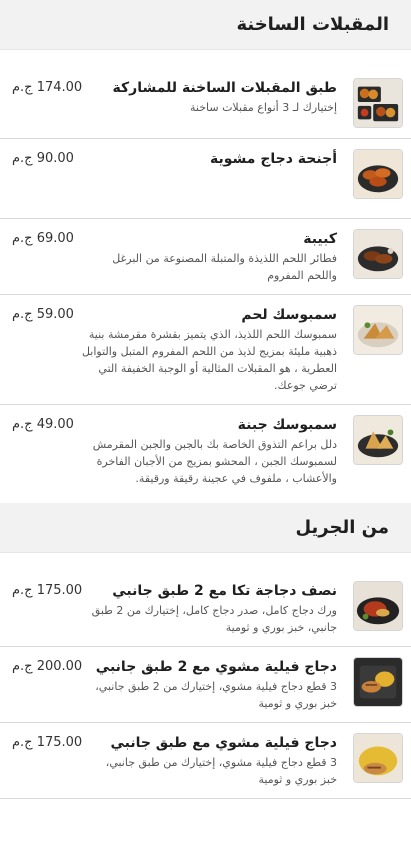 This screenshot has height=859, width=411. Describe the element at coordinates (205, 179) in the screenshot. I see `menu-item: أجنحة دجاج مشوية 90.00 ج.م` at that location.